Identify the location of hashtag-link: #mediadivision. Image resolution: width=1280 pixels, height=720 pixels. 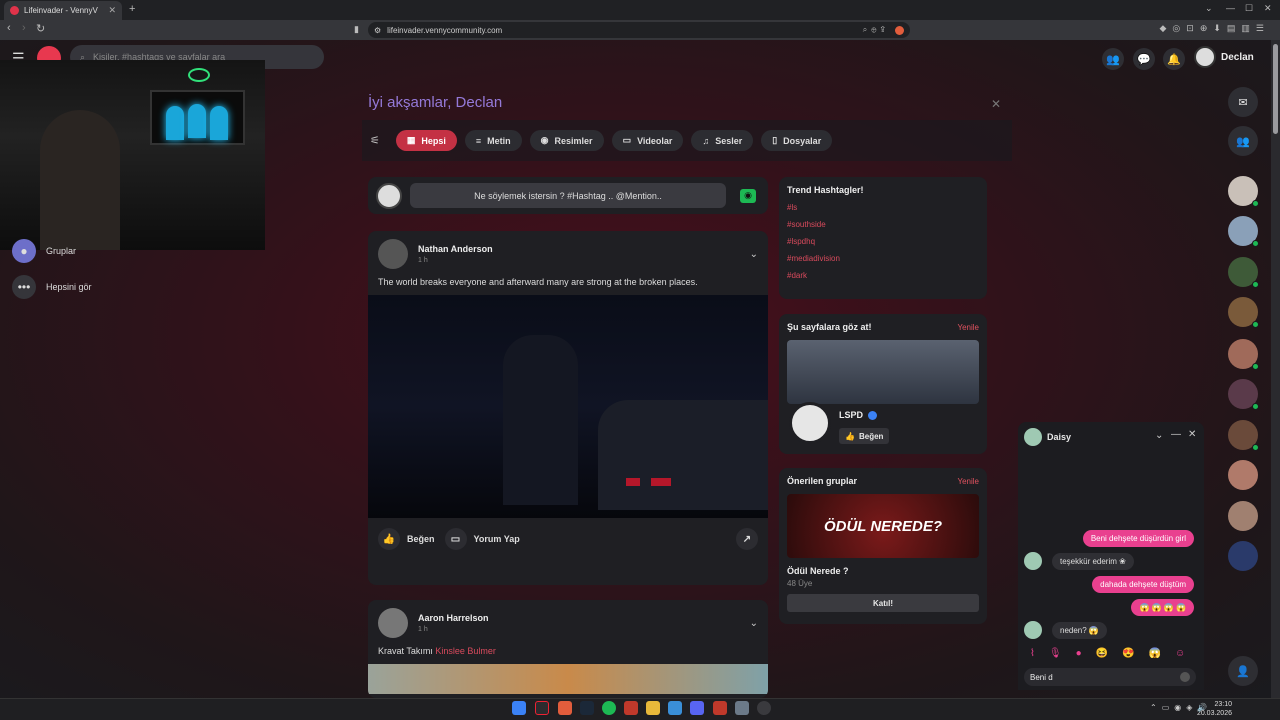
(883, 258).